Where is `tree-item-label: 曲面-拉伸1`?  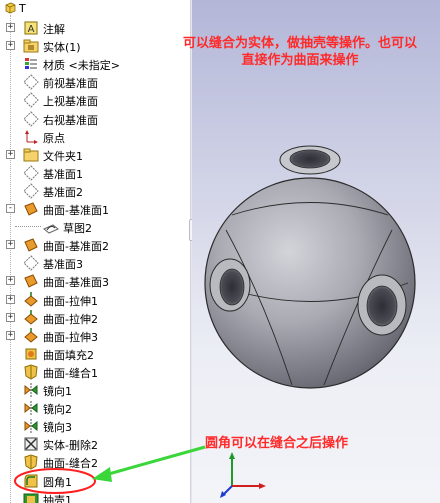
tree-item-label: 曲面-拉伸1 is located at coordinates (70, 301).